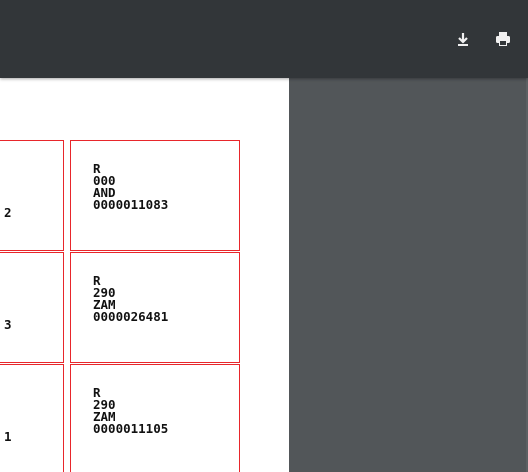  I want to click on label-line-4: 0000026481, so click(131, 316).